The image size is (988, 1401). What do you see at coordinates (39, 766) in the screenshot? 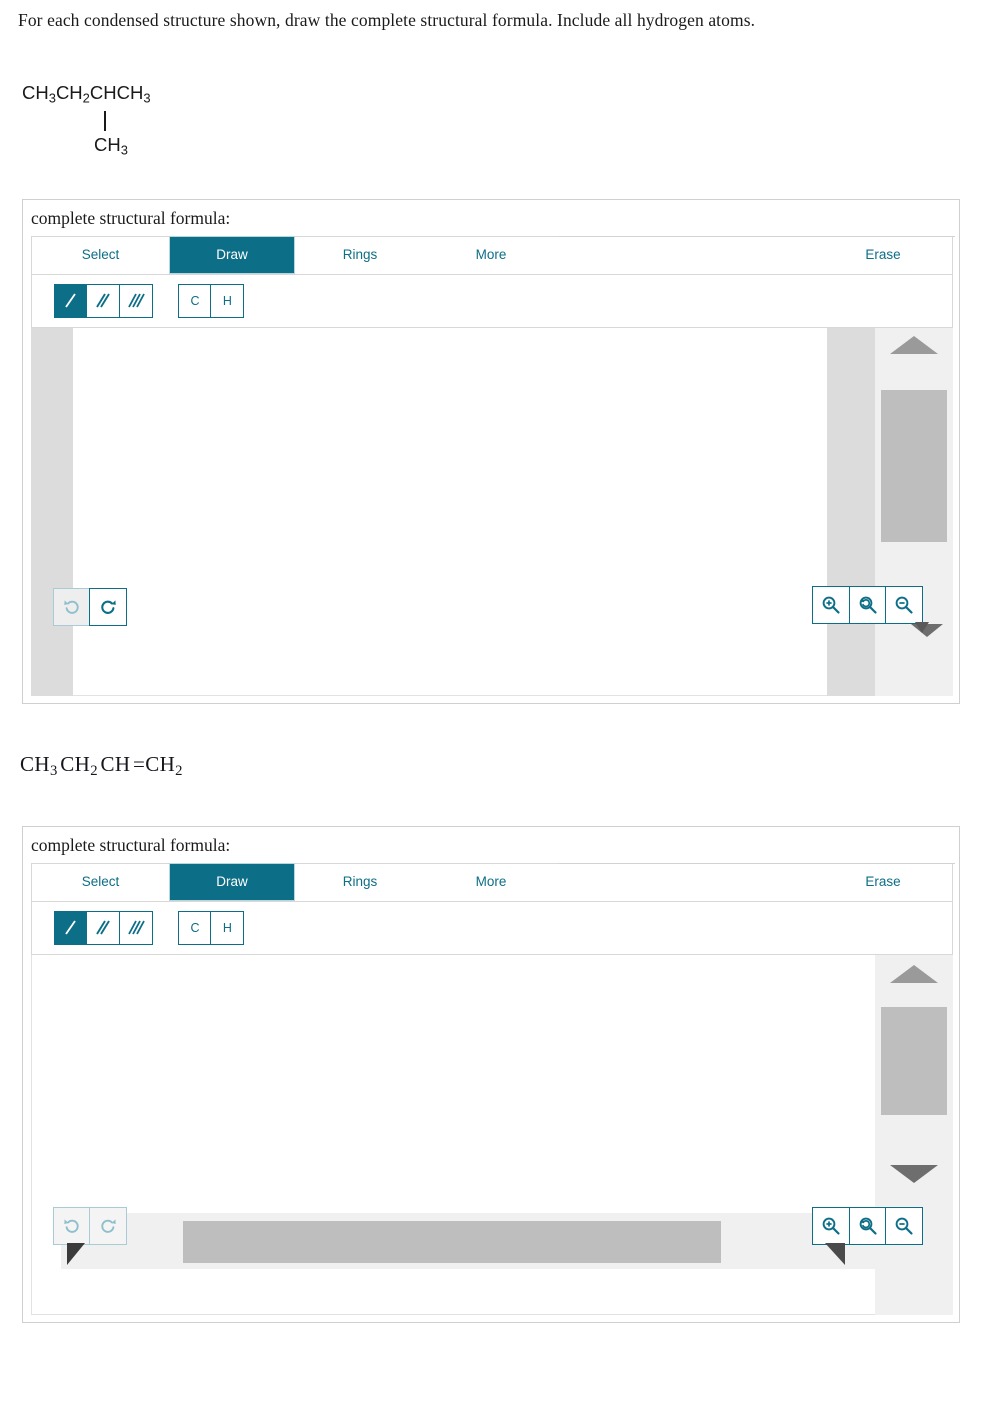
I see `formula-2-main-chain: CH3` at bounding box center [39, 766].